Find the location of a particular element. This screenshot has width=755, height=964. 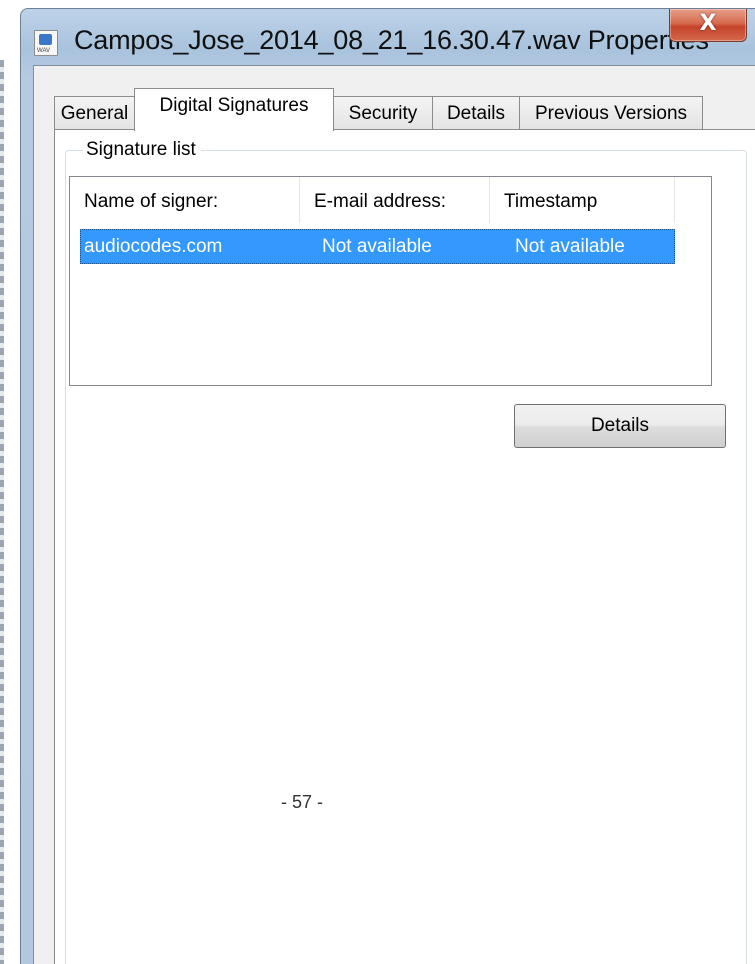

file-type-label: WAV is located at coordinates (43, 51).